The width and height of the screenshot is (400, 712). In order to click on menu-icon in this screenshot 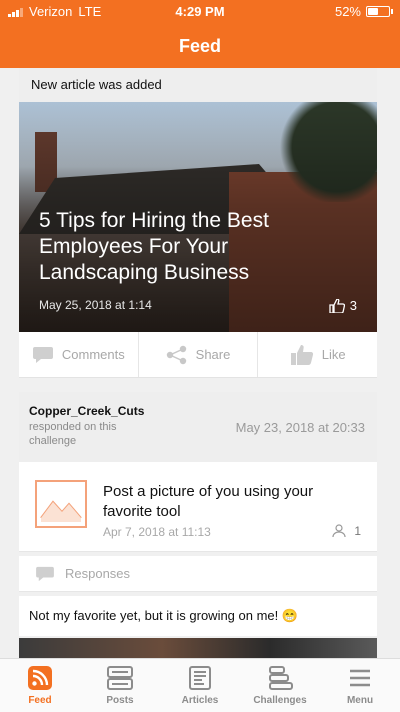, I will do `click(360, 678)`.